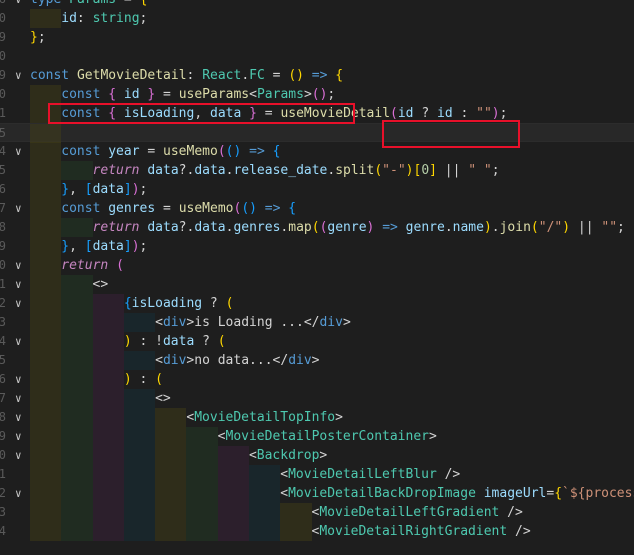 Image resolution: width=634 pixels, height=555 pixels. Describe the element at coordinates (317, 151) in the screenshot. I see `code-line: 4 ∨ const year = useMemo(() => {` at that location.